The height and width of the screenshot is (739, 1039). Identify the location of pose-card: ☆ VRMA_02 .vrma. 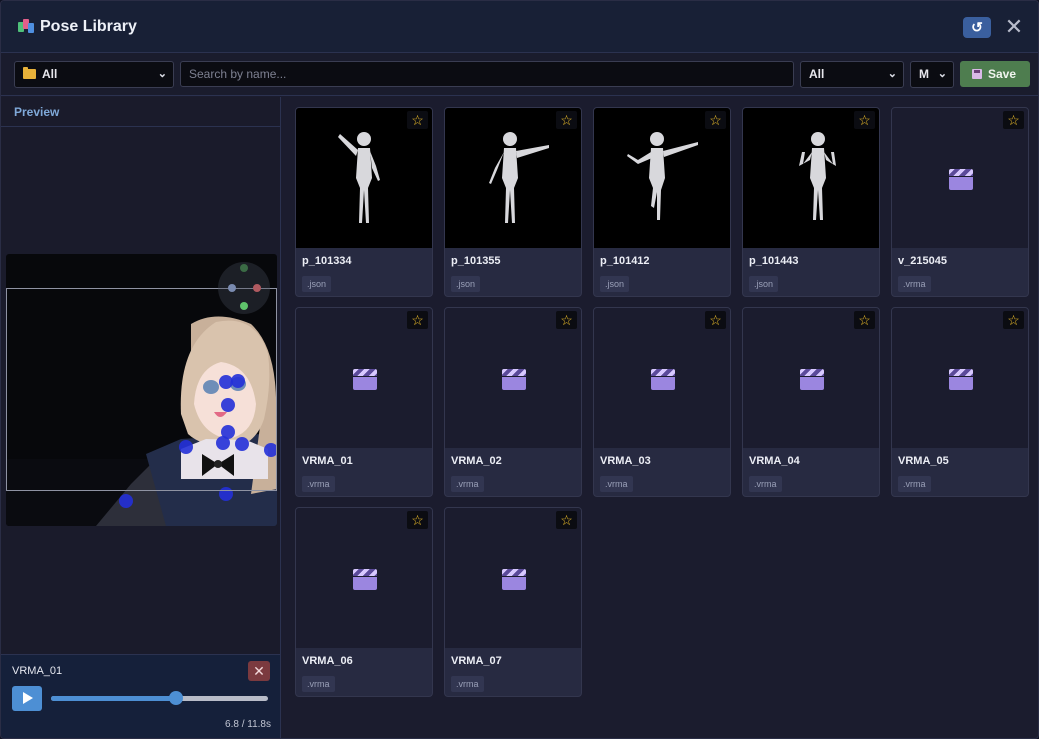
(513, 402).